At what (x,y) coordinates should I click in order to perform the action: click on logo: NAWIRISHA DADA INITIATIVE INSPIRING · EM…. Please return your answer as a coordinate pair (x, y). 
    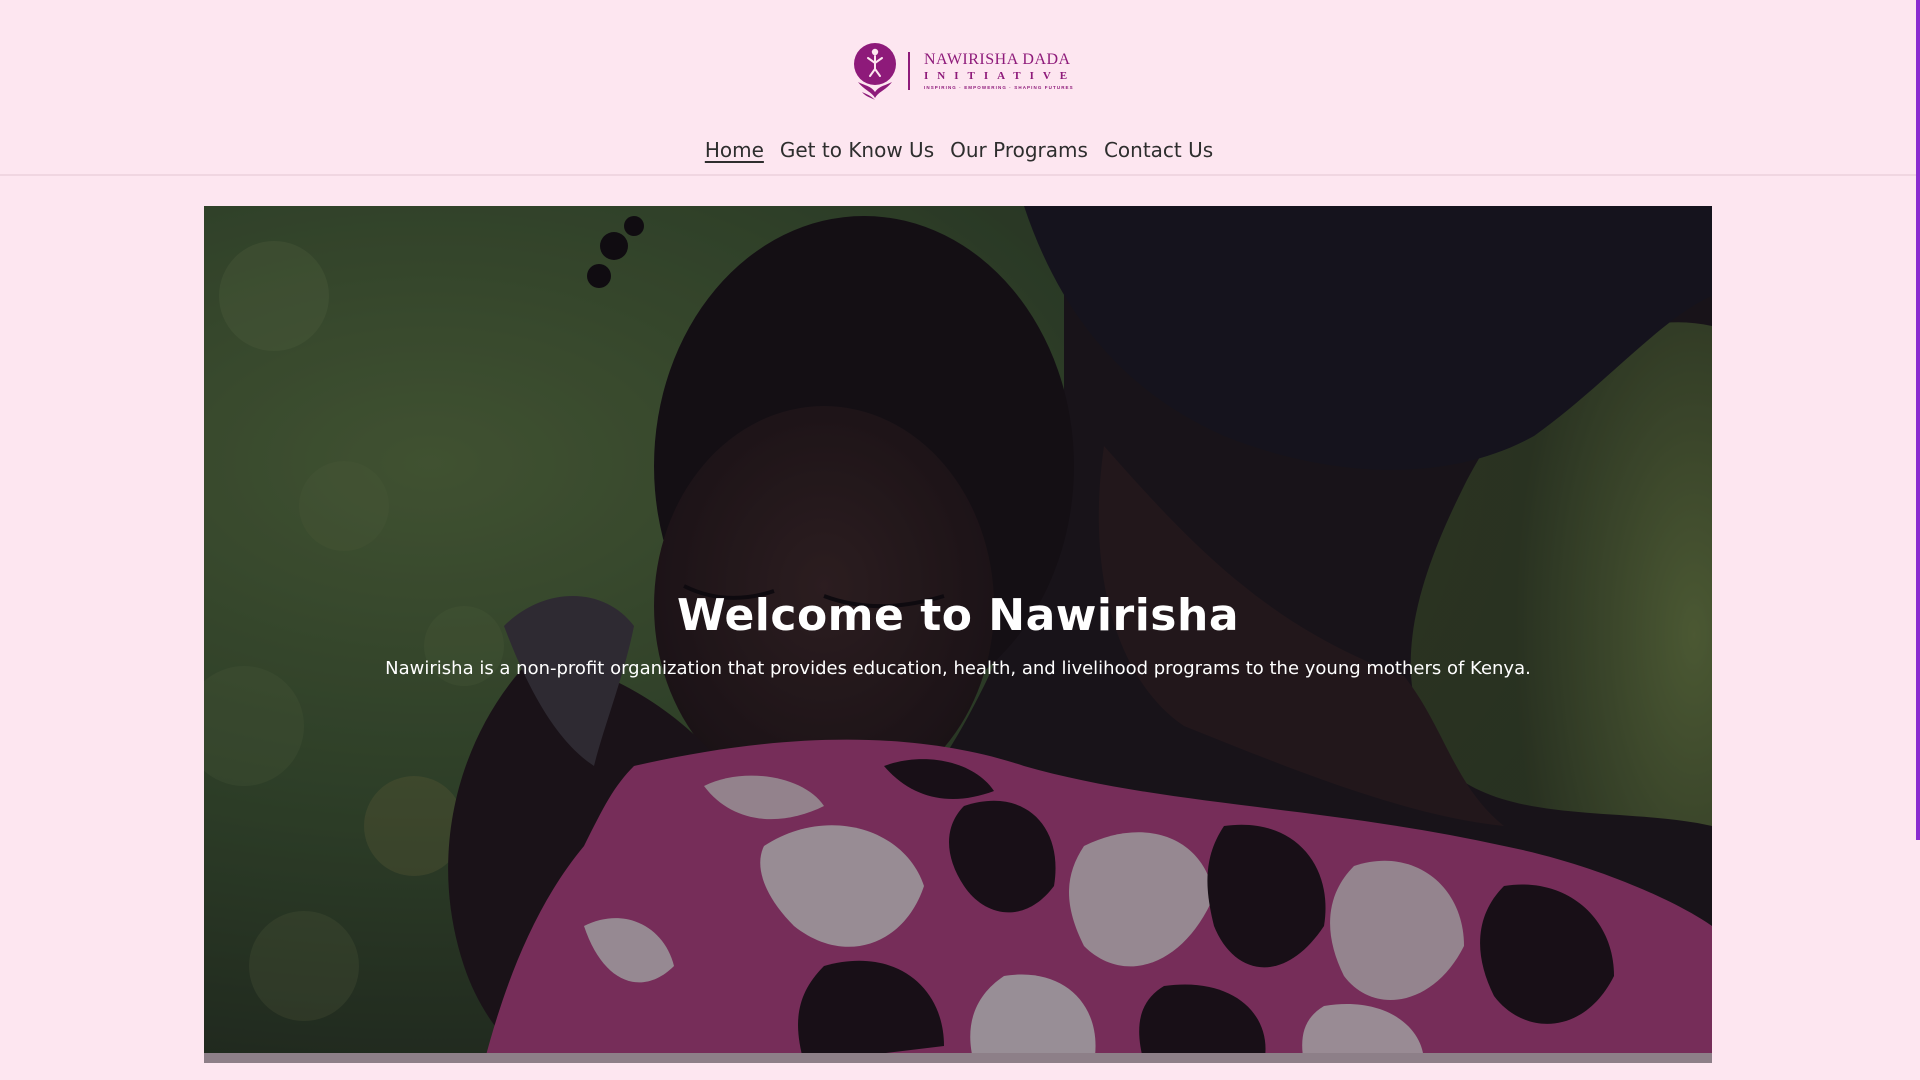
    Looking at the image, I should click on (964, 71).